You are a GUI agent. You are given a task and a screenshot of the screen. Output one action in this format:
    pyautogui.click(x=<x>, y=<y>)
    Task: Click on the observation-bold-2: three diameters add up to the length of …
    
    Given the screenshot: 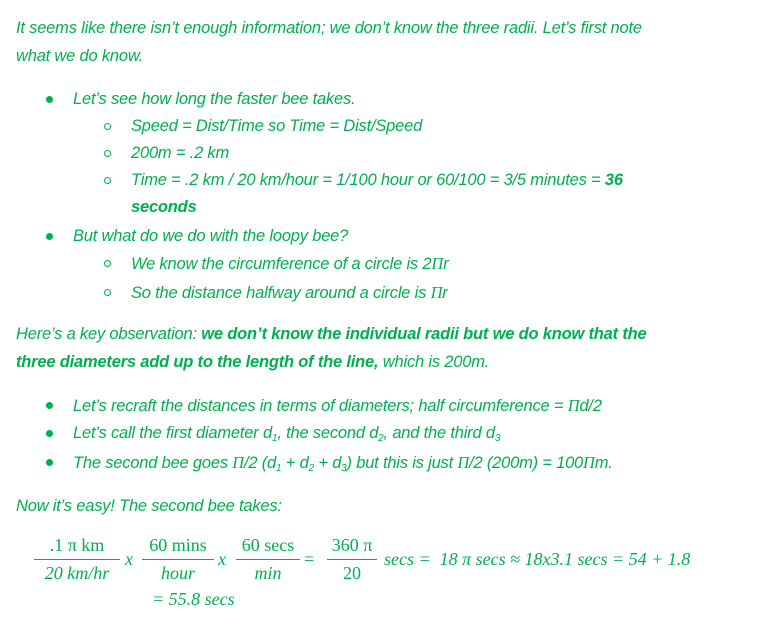 What is the action you would take?
    pyautogui.click(x=197, y=362)
    